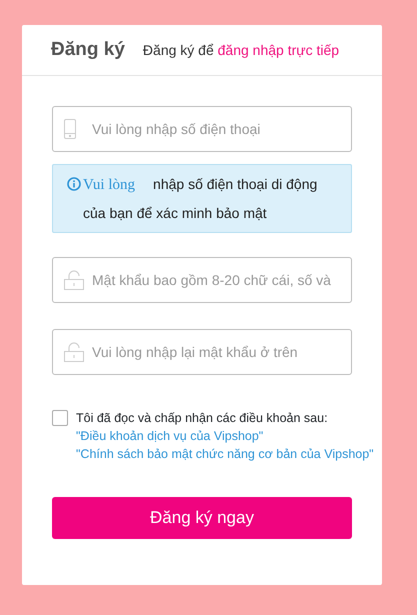 This screenshot has width=417, height=615. What do you see at coordinates (200, 199) in the screenshot?
I see `info-message: Vui lòng nhập số điện thoại di động của bạn để xác minh bảo mật` at bounding box center [200, 199].